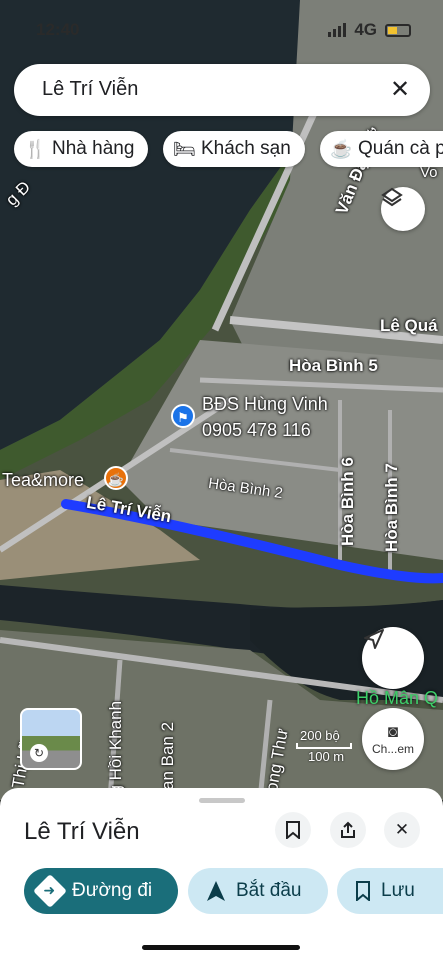 This screenshot has width=443, height=960. What do you see at coordinates (333, 365) in the screenshot?
I see `street-label-hoa-binh-5: Hòa Bình 5` at bounding box center [333, 365].